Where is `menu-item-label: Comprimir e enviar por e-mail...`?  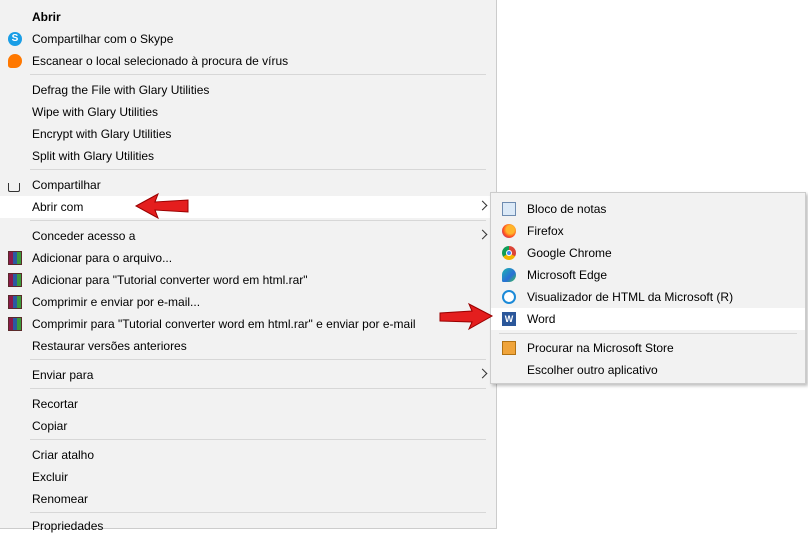
menu-item-label: Comprimir e enviar por e-mail... is located at coordinates (116, 302).